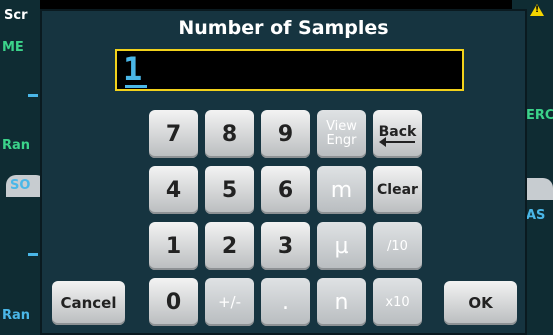  Describe the element at coordinates (289, 70) in the screenshot. I see `value-entry-field: 1` at that location.